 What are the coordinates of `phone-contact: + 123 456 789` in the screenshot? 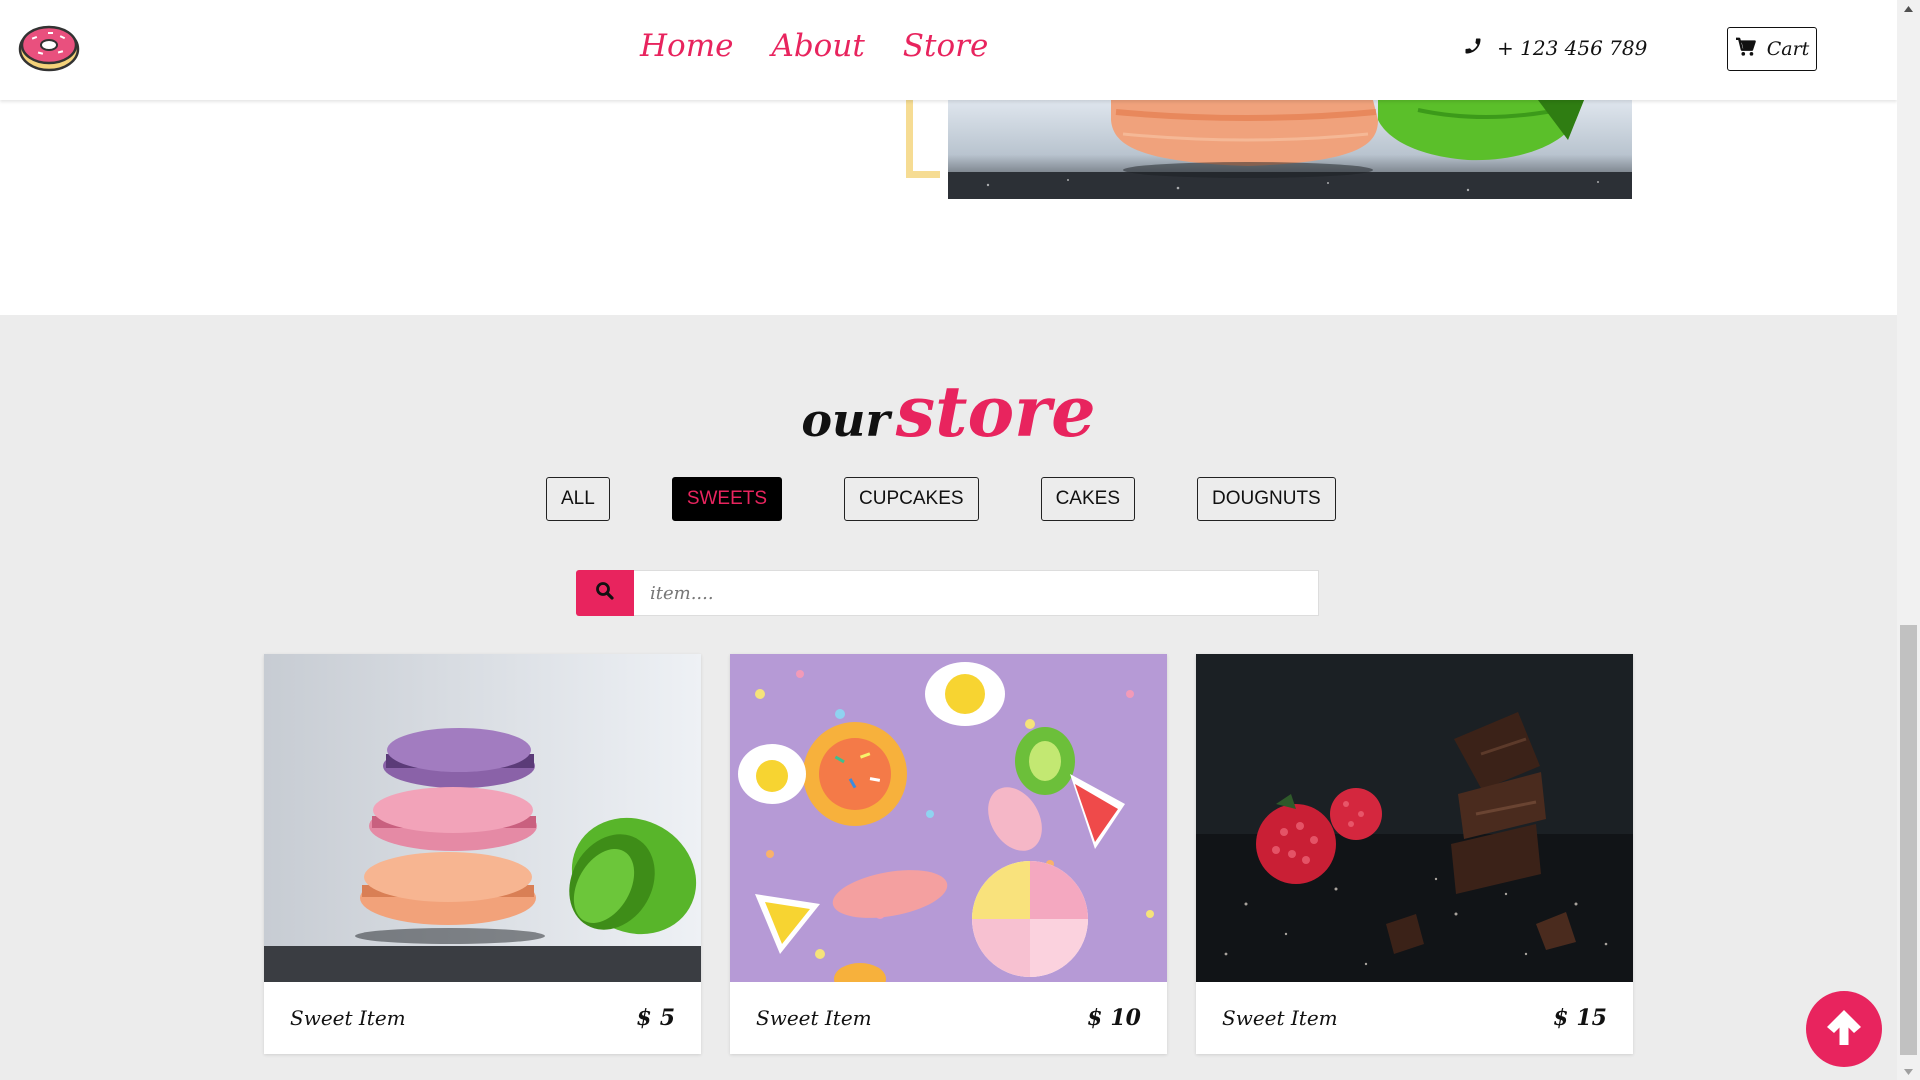 It's located at (1555, 48).